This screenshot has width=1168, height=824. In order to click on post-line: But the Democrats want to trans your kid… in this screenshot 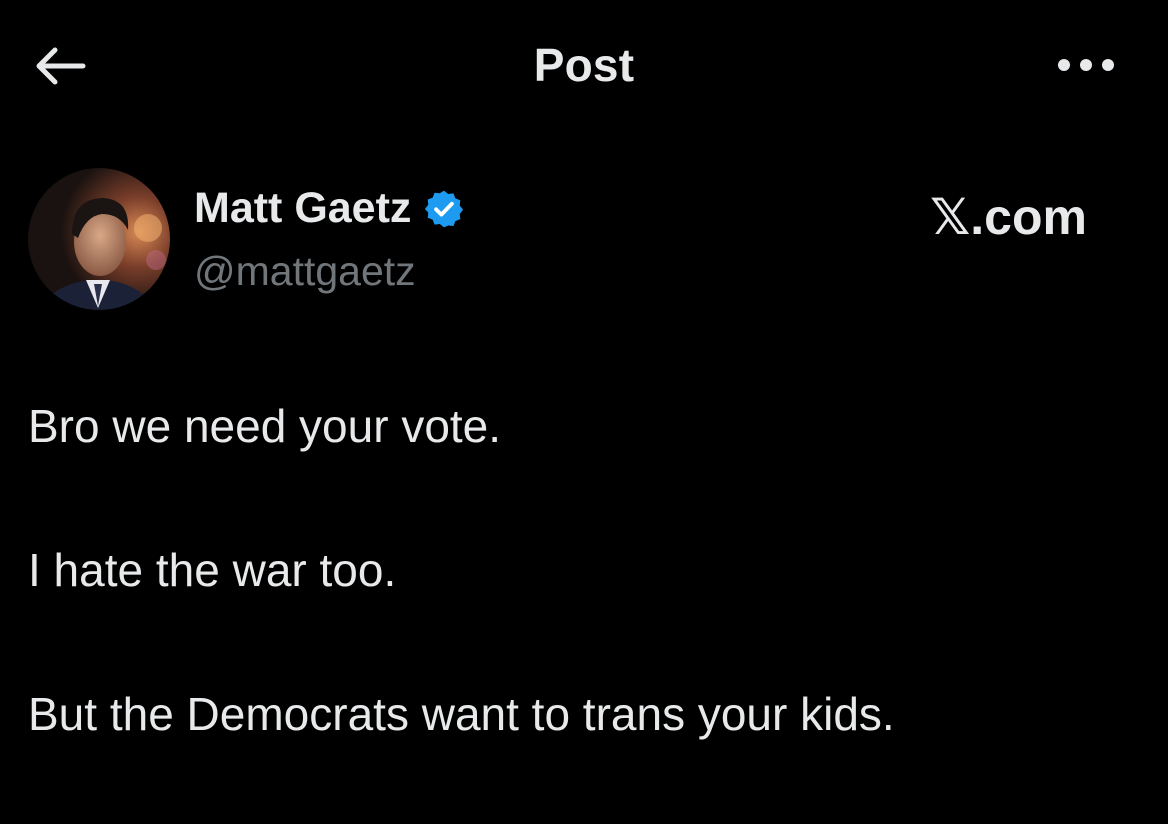, I will do `click(461, 714)`.